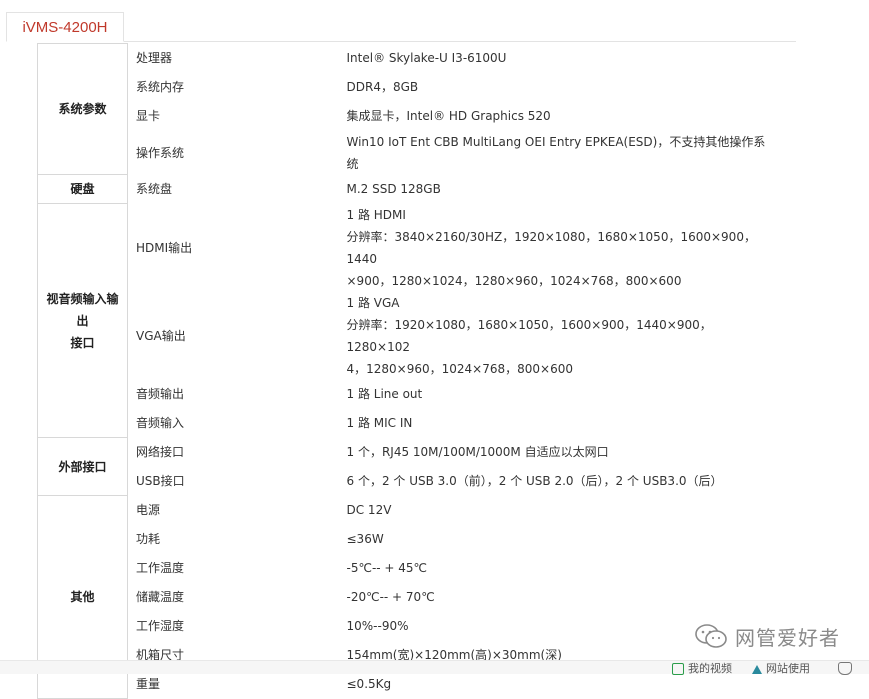  What do you see at coordinates (148, 116) in the screenshot?
I see `spec-key: 显卡` at bounding box center [148, 116].